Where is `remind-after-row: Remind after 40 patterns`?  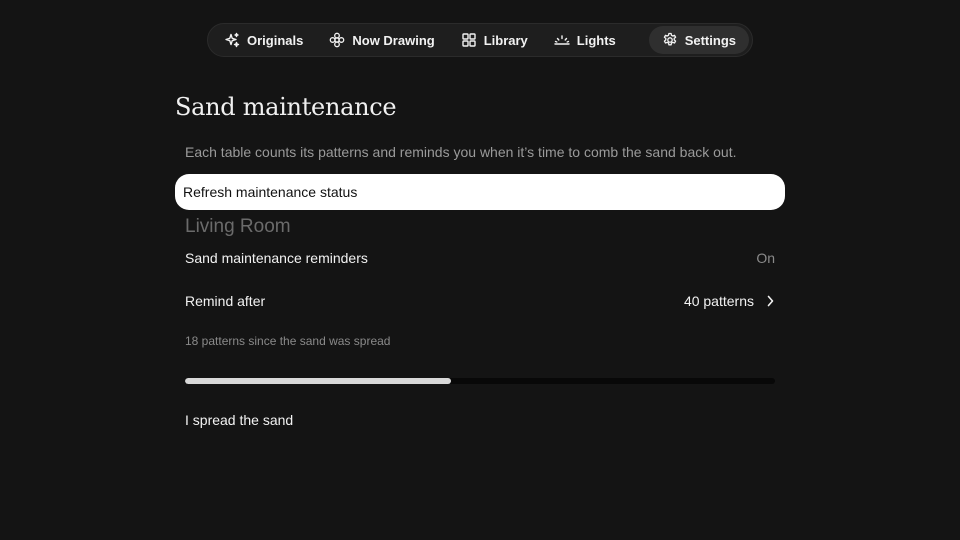 remind-after-row: Remind after 40 patterns is located at coordinates (480, 301).